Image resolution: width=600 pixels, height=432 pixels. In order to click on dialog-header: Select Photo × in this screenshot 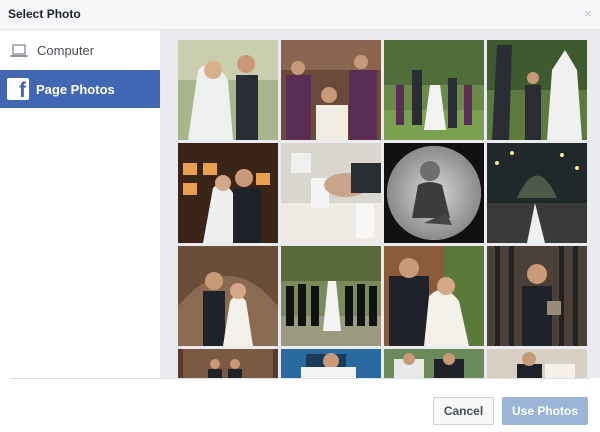, I will do `click(300, 15)`.